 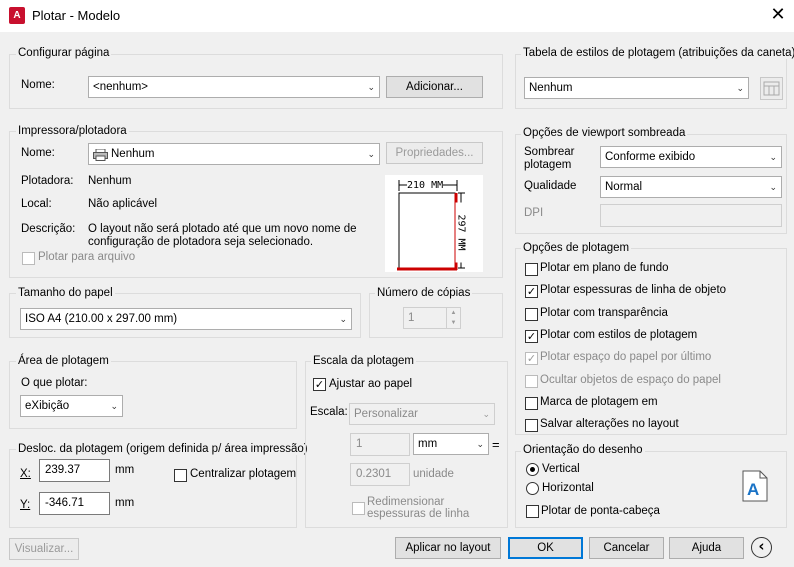 What do you see at coordinates (626, 357) in the screenshot?
I see `plot-option-label: Plotar espaço do papel por último` at bounding box center [626, 357].